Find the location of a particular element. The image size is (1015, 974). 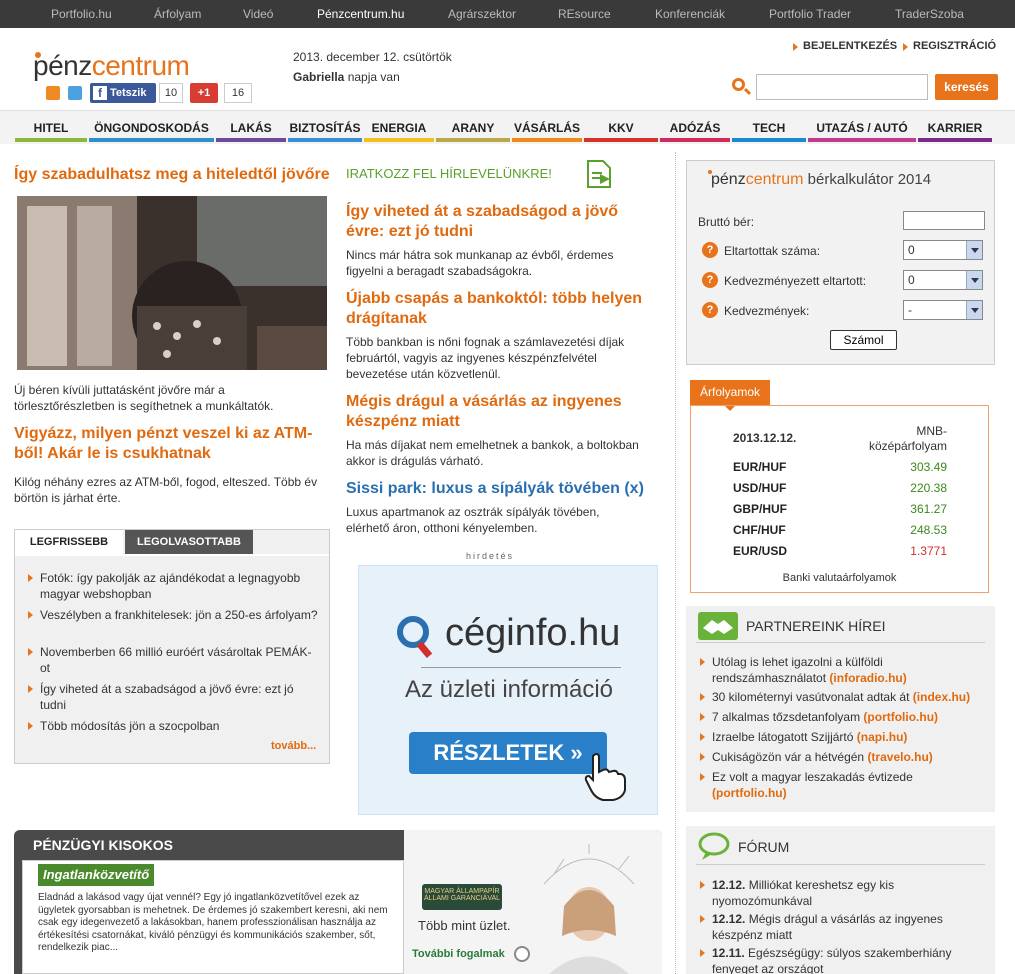

register-link: REGISZTRÁCIÓ is located at coordinates (949, 46).